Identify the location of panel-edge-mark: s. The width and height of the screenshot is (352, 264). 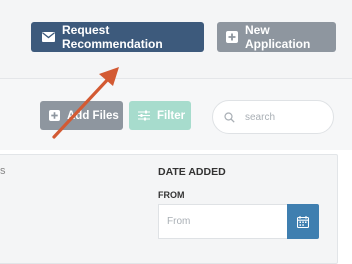
(3, 171).